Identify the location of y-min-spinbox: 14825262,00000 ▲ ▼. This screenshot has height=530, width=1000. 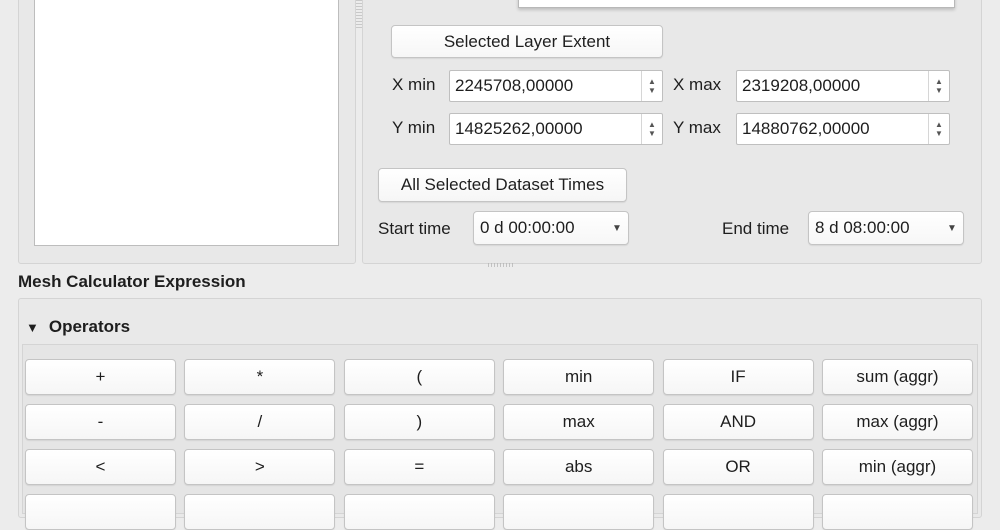
(556, 129).